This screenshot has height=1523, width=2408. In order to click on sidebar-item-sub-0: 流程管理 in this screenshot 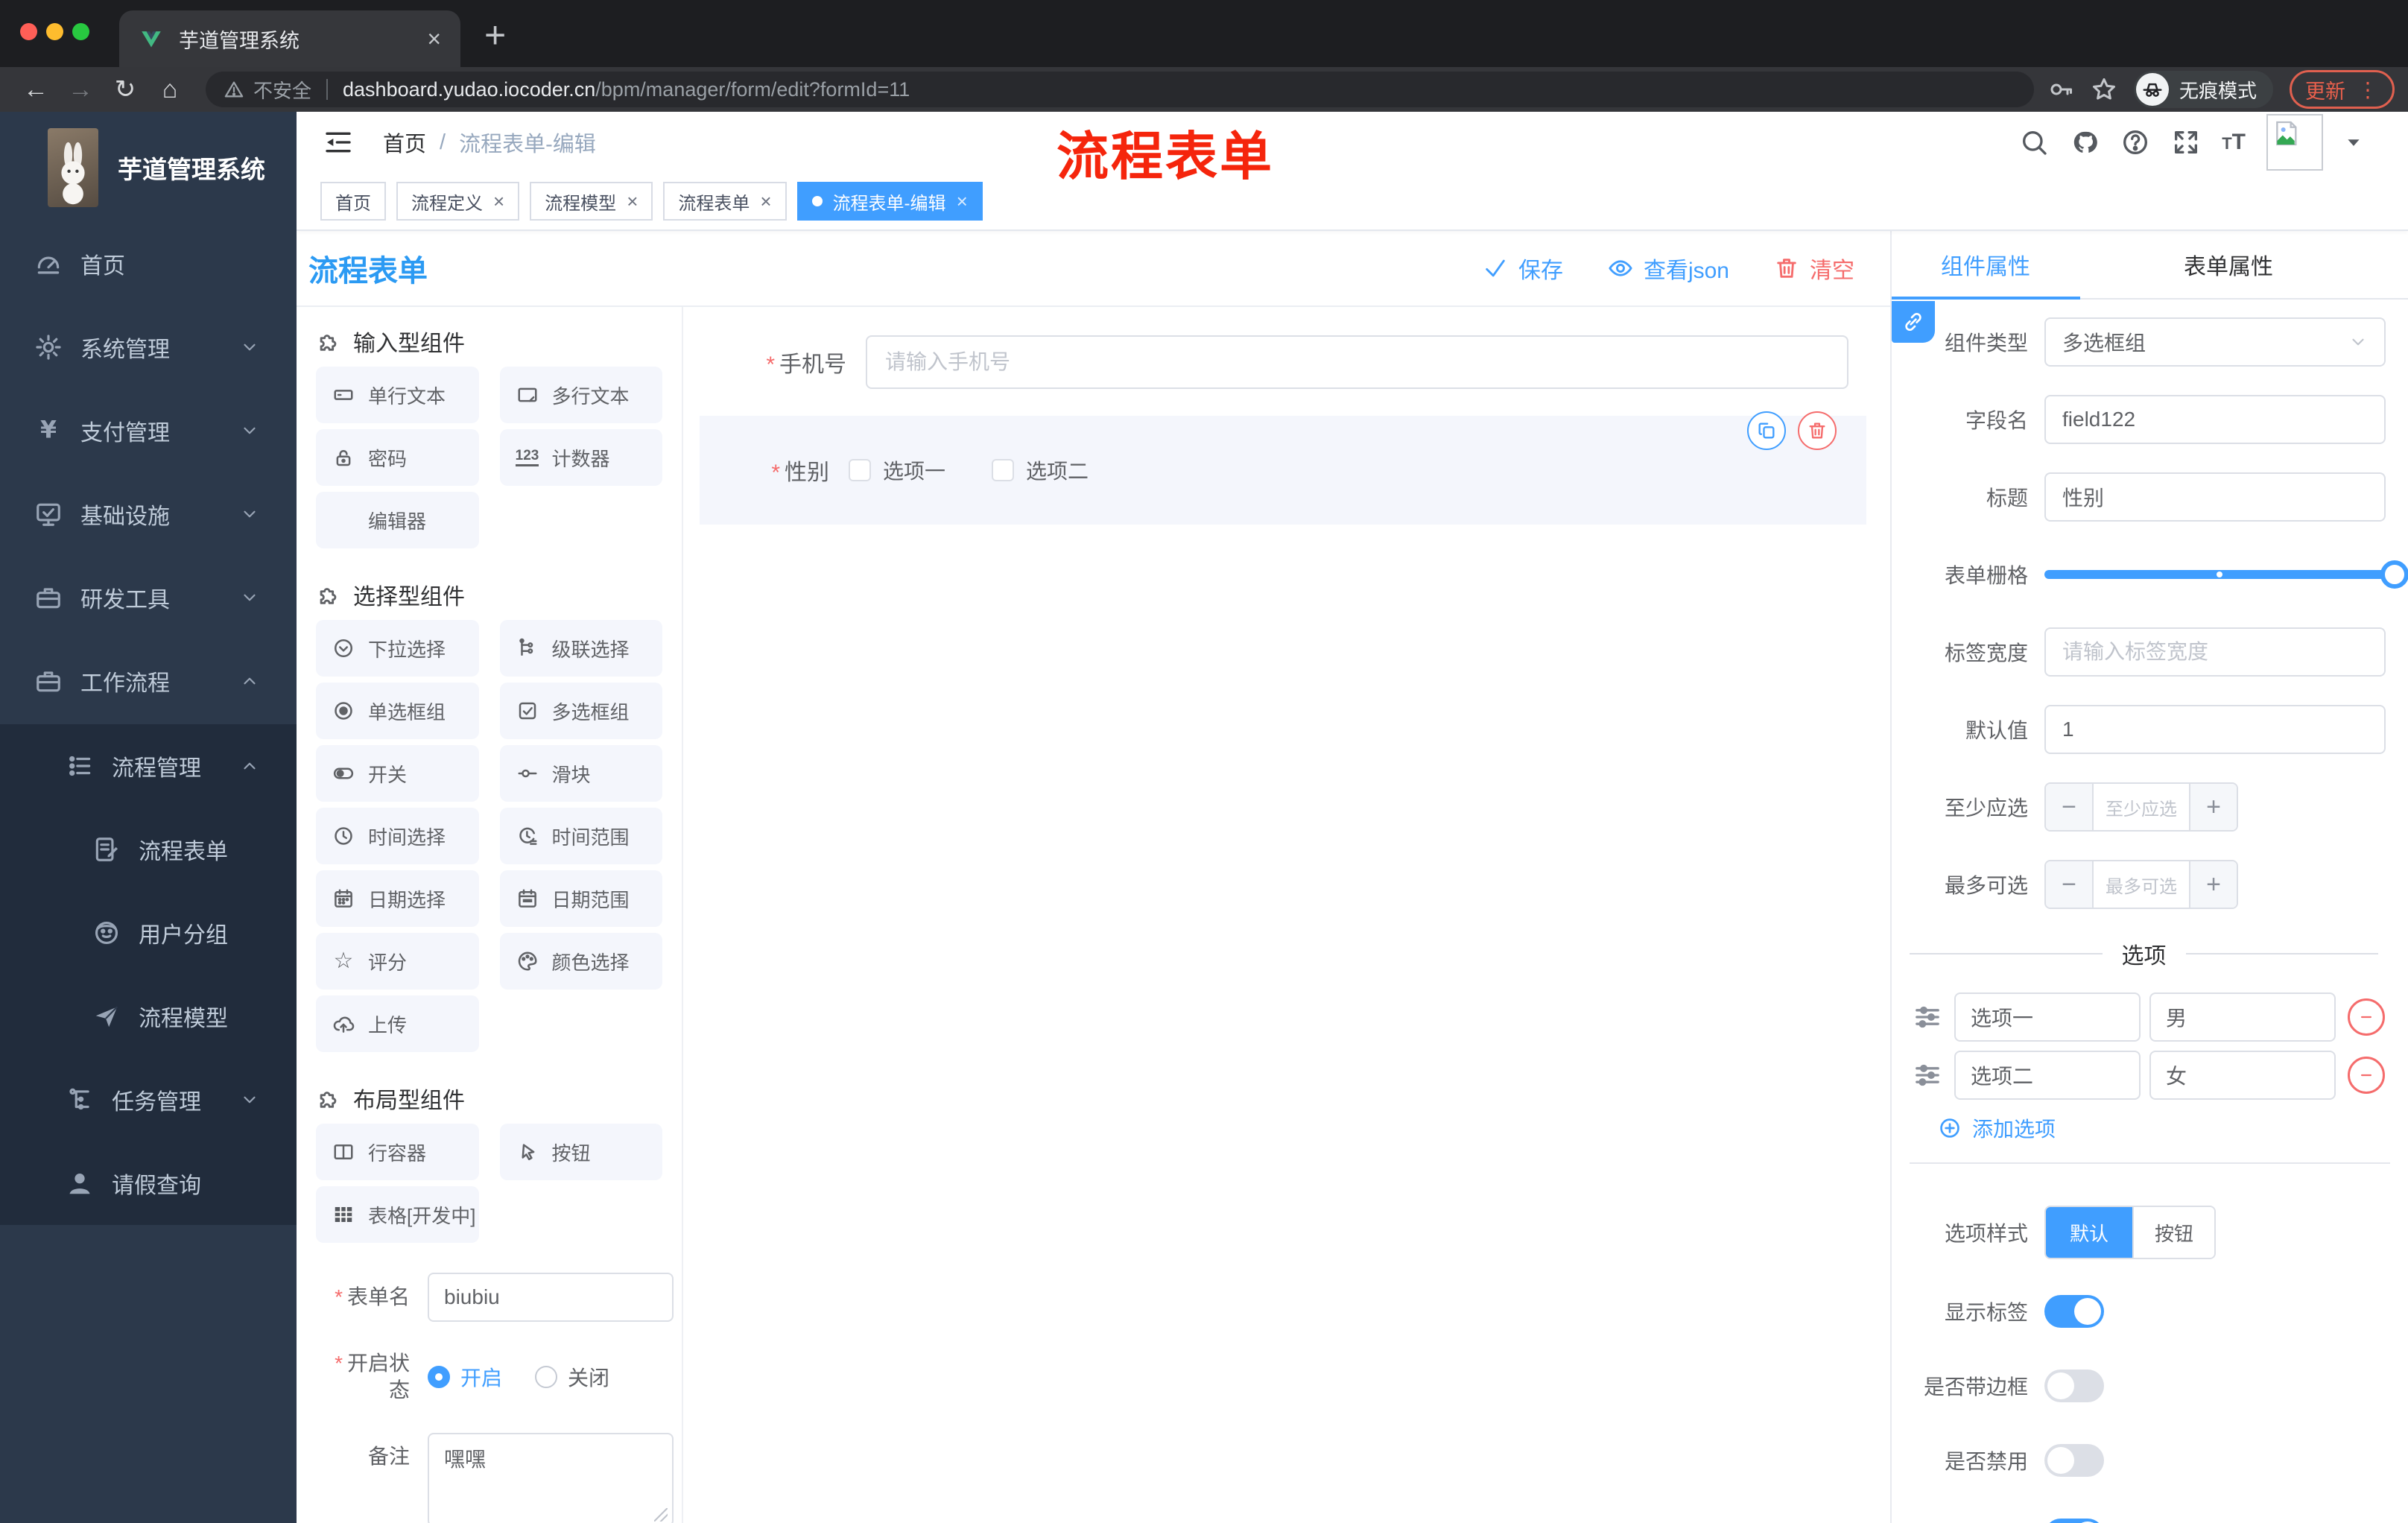, I will do `click(148, 766)`.